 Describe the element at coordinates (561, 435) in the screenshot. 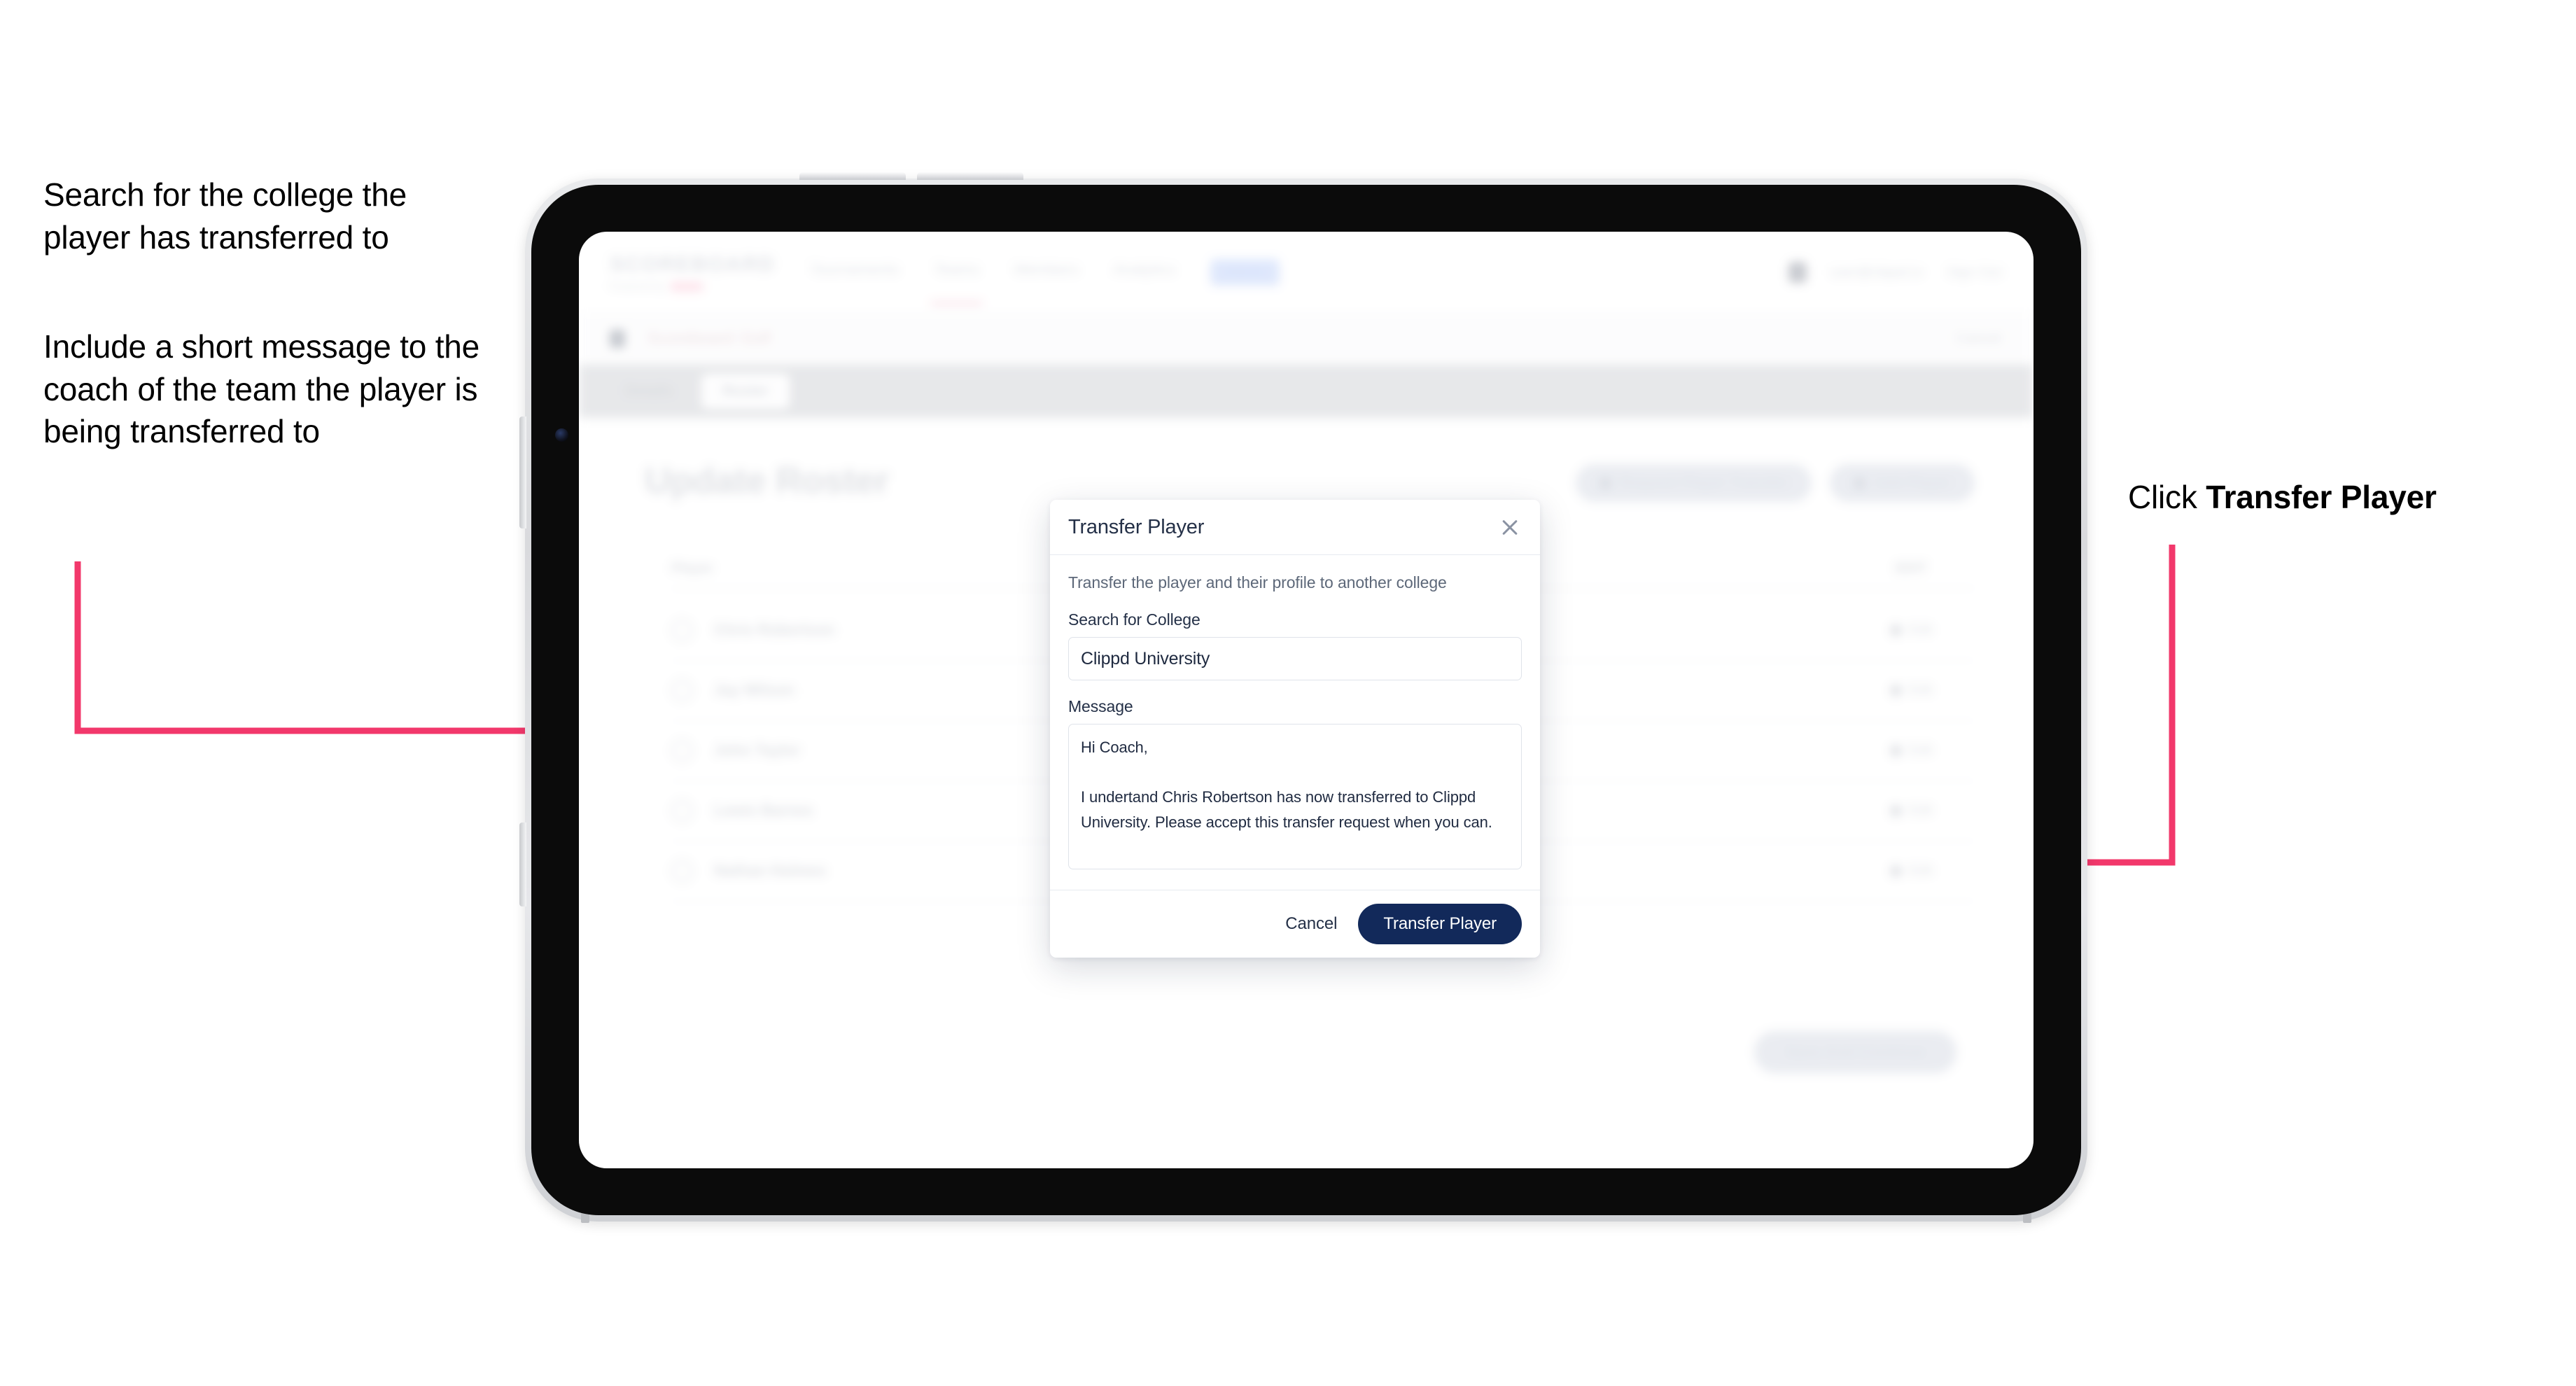

I see `camera-icon` at that location.